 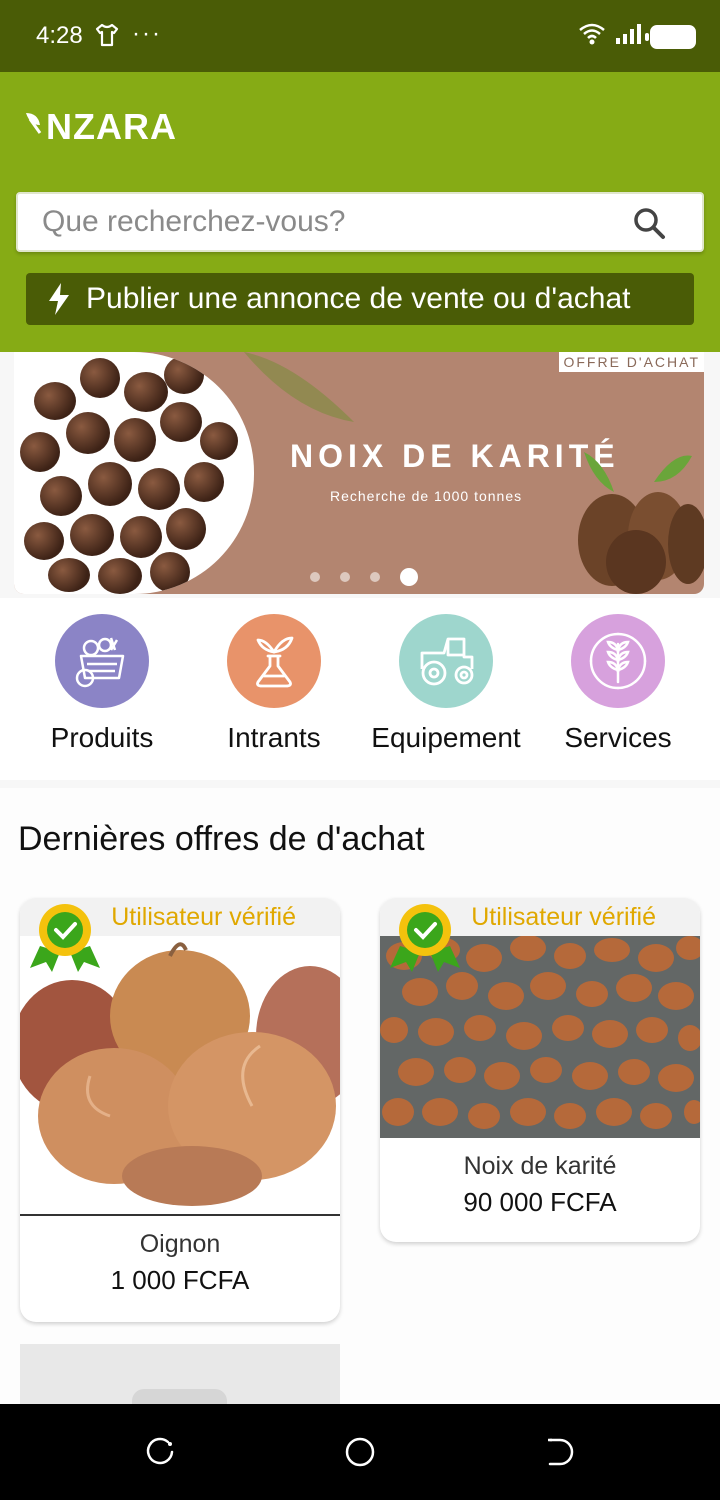 What do you see at coordinates (618, 737) in the screenshot?
I see `category-label: Services` at bounding box center [618, 737].